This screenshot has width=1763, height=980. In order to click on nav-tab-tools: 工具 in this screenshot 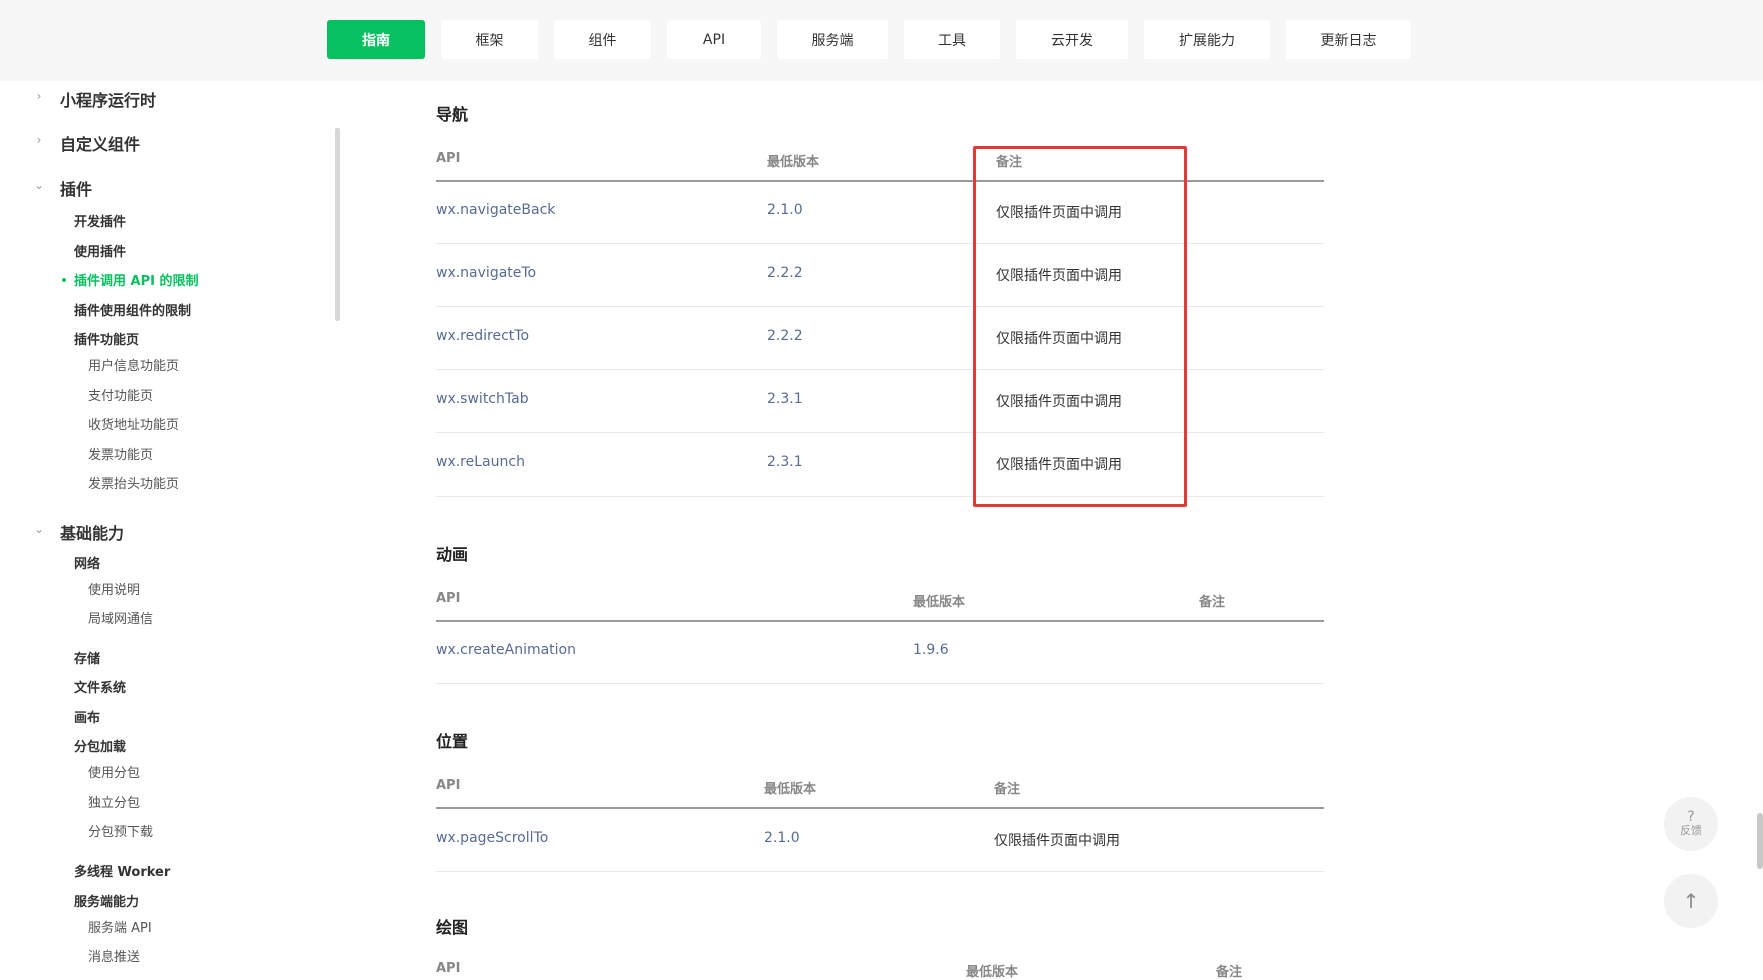, I will do `click(952, 39)`.